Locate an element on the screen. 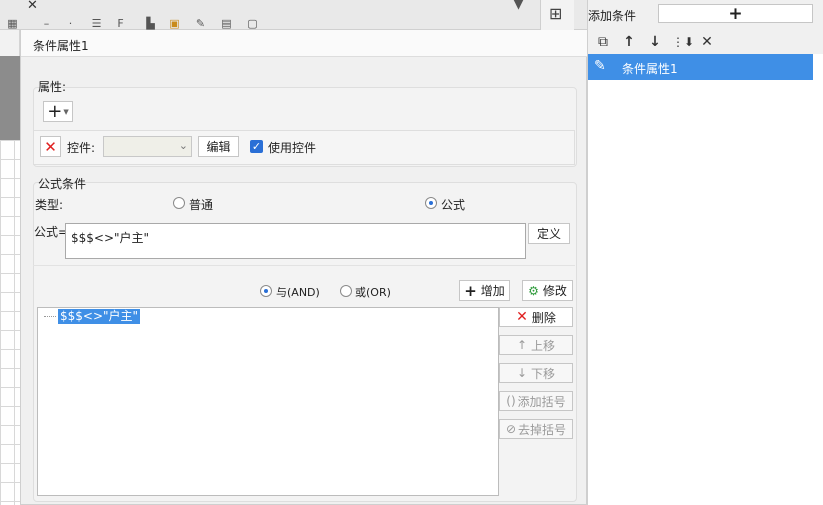 Image resolution: width=823 pixels, height=505 pixels. add-bracket-label: 添加括号 is located at coordinates (541, 401).